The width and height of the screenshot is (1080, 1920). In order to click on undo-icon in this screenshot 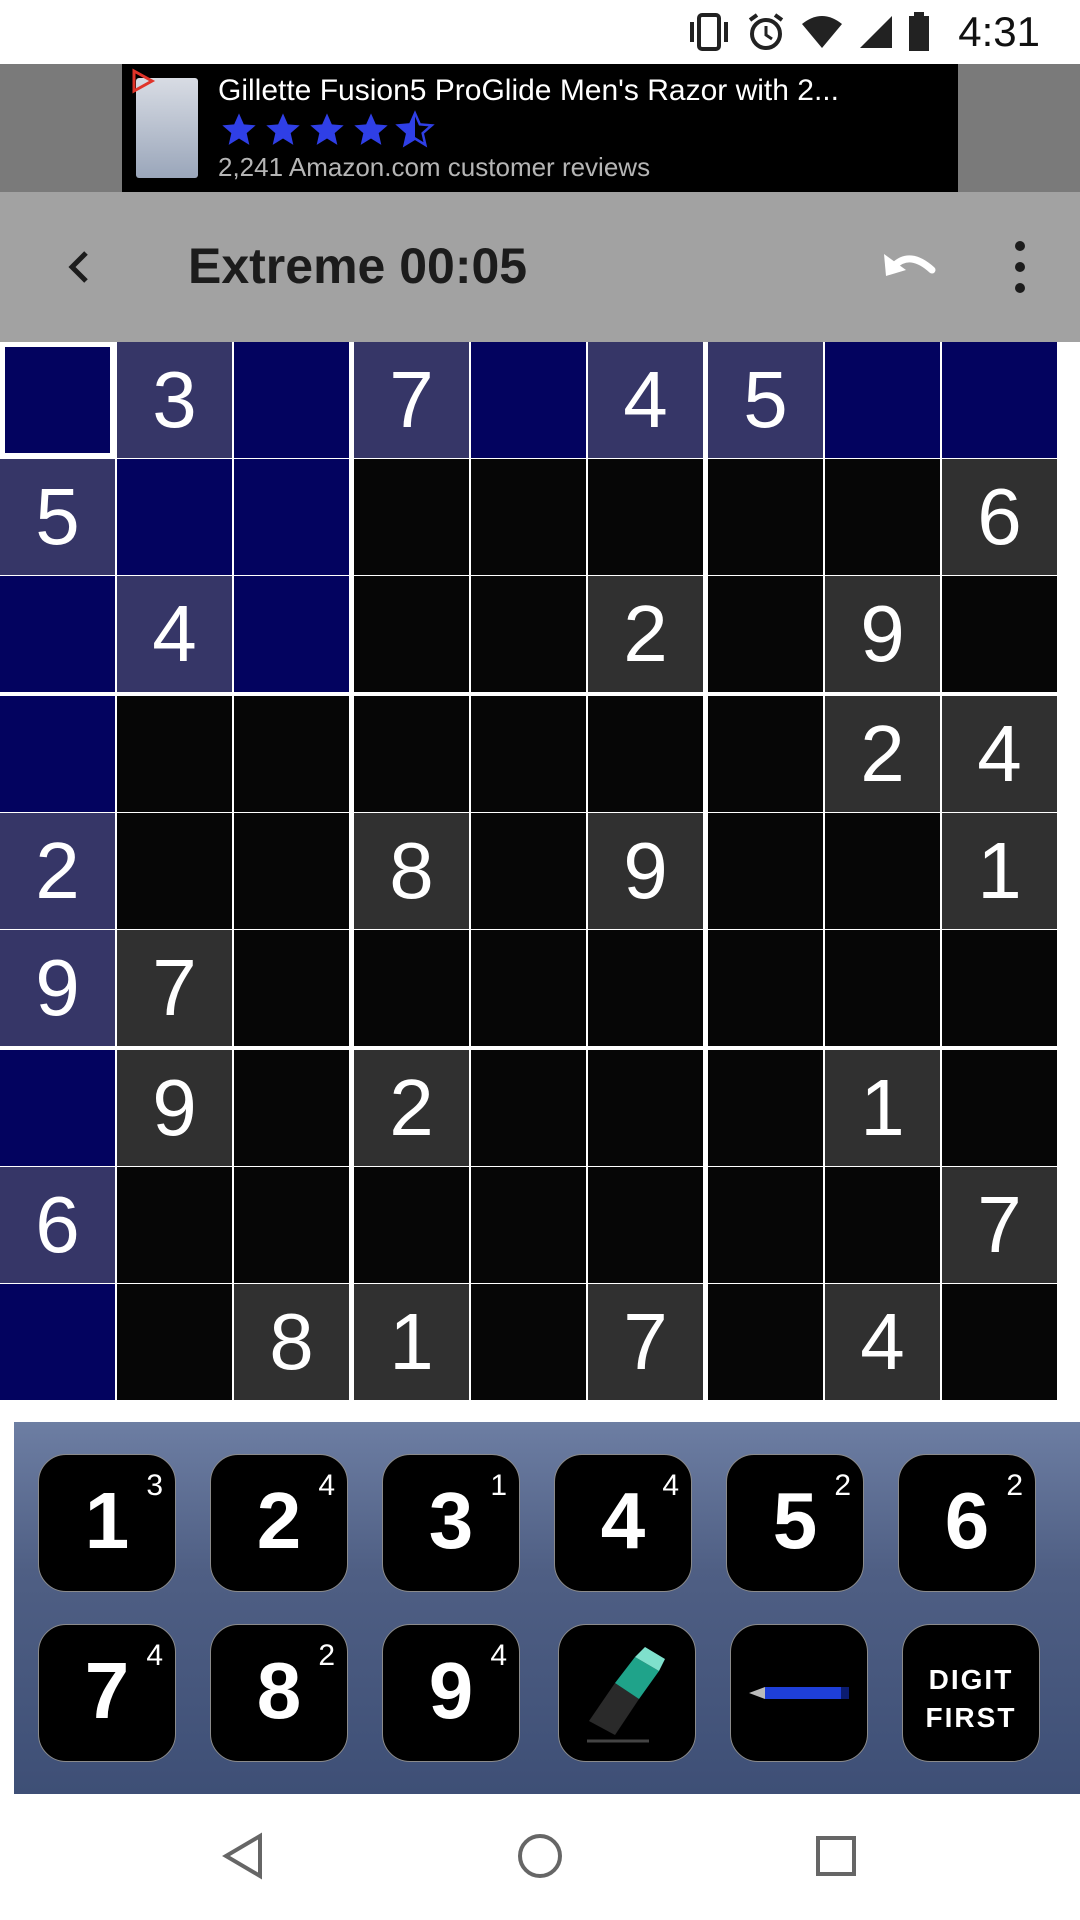, I will do `click(910, 267)`.